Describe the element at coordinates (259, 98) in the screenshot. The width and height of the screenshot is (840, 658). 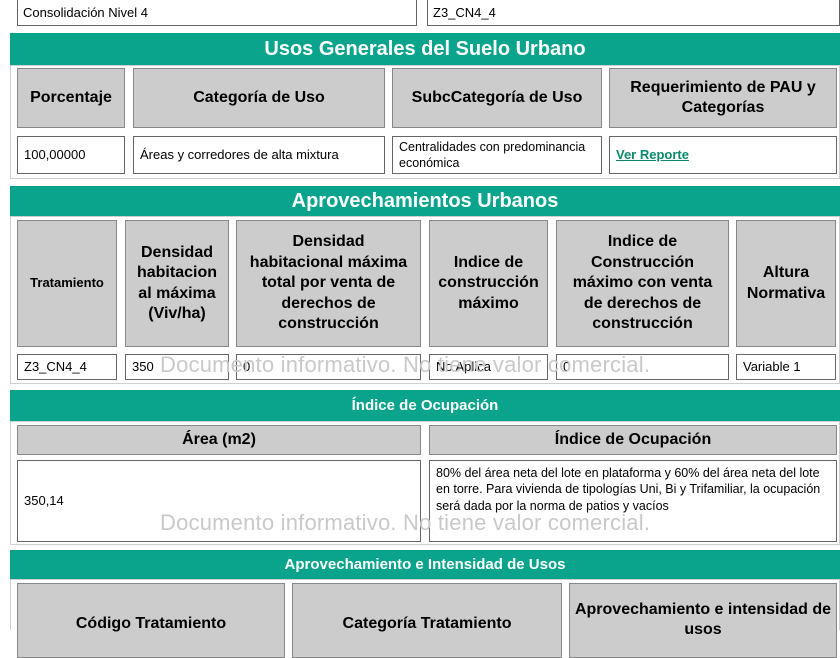
I see `header-categoria-uso: Categoría de Uso` at that location.